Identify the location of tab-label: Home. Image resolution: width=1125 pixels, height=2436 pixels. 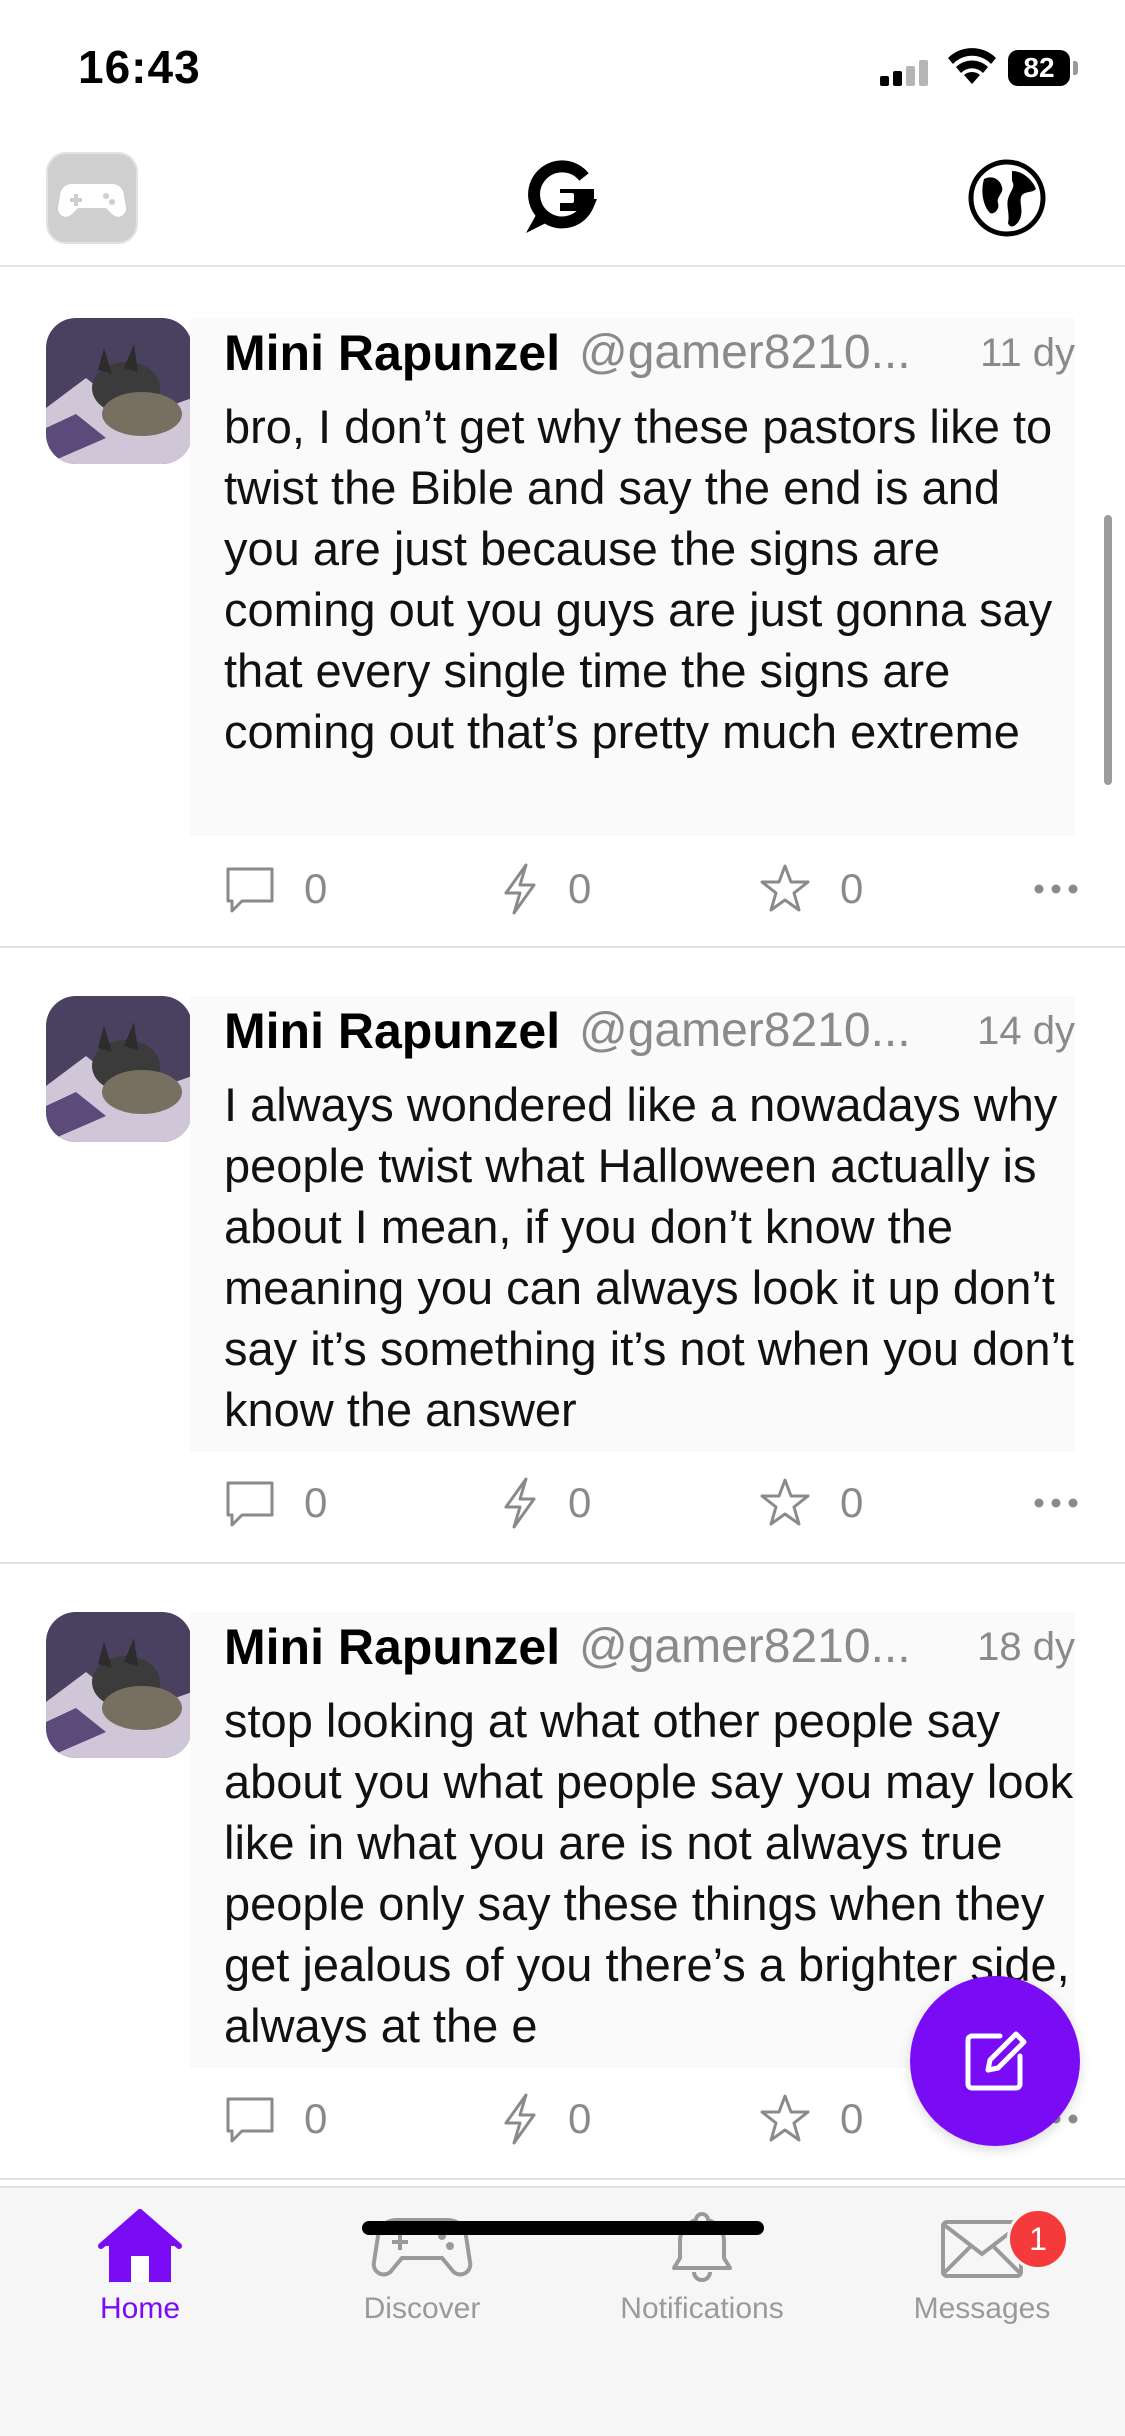
(140, 2308).